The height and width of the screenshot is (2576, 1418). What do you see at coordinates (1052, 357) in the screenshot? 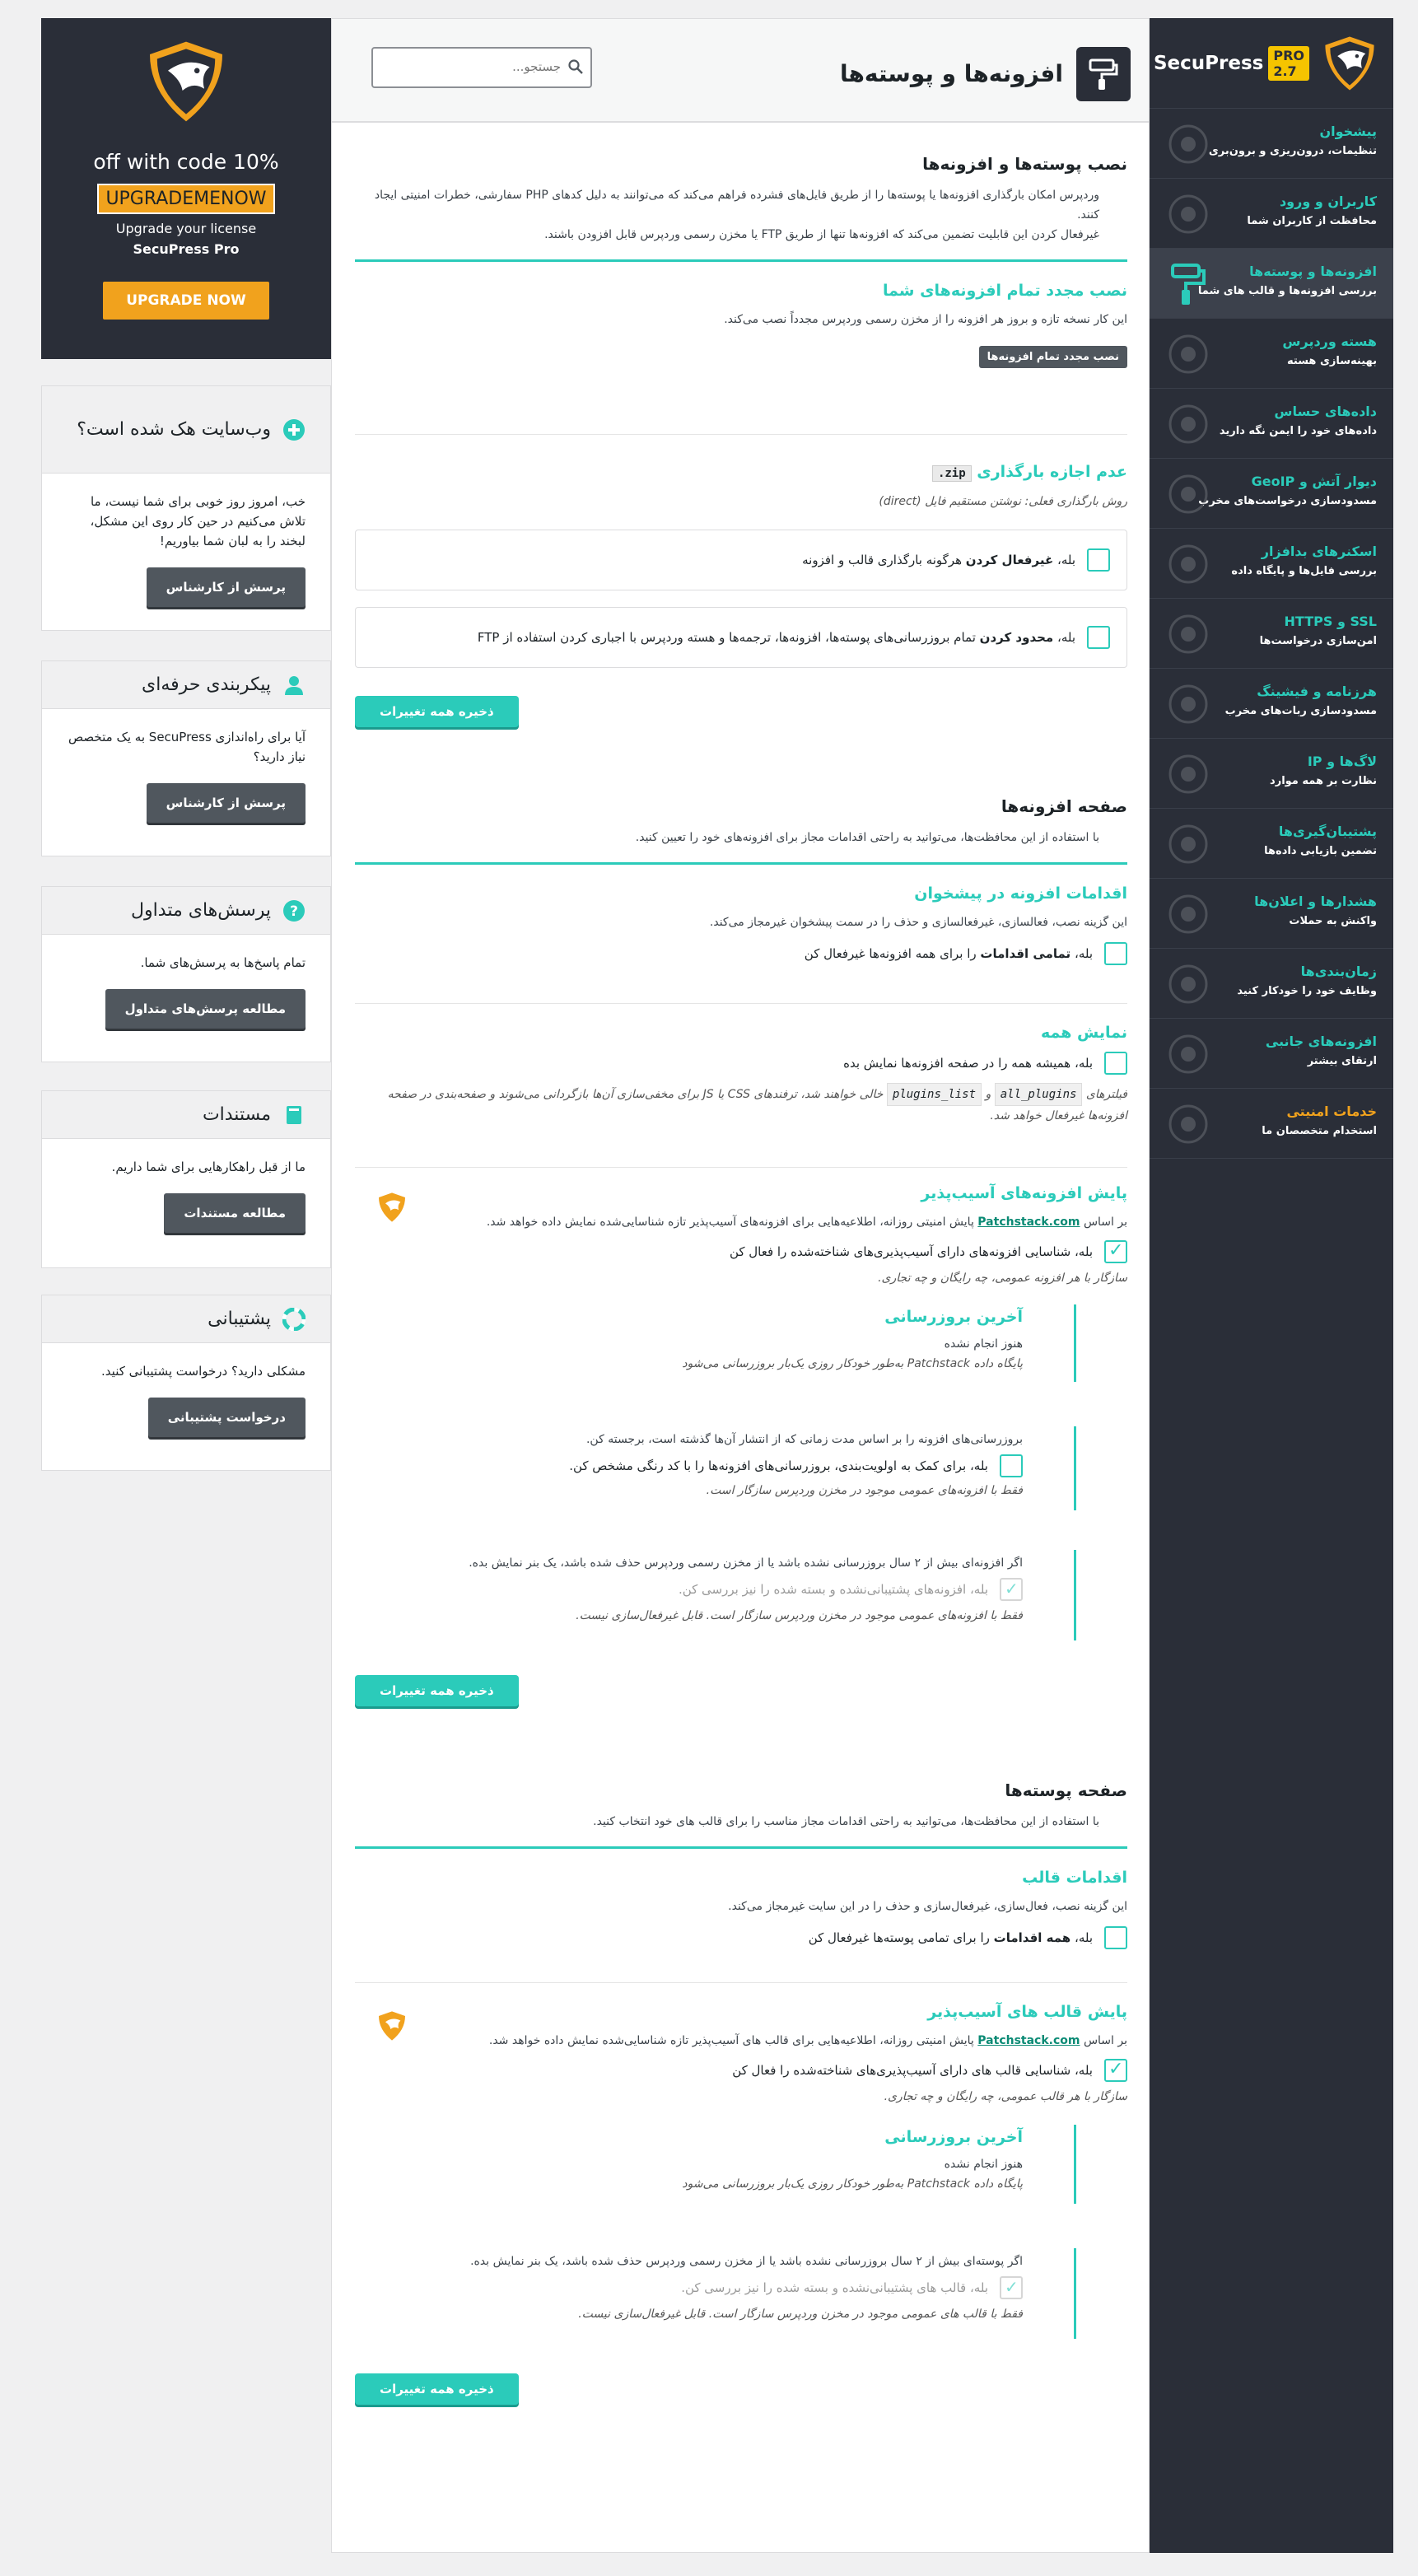
I see `reinstall-plugins-button: نصب مجدد تمام افزونه‌ها` at bounding box center [1052, 357].